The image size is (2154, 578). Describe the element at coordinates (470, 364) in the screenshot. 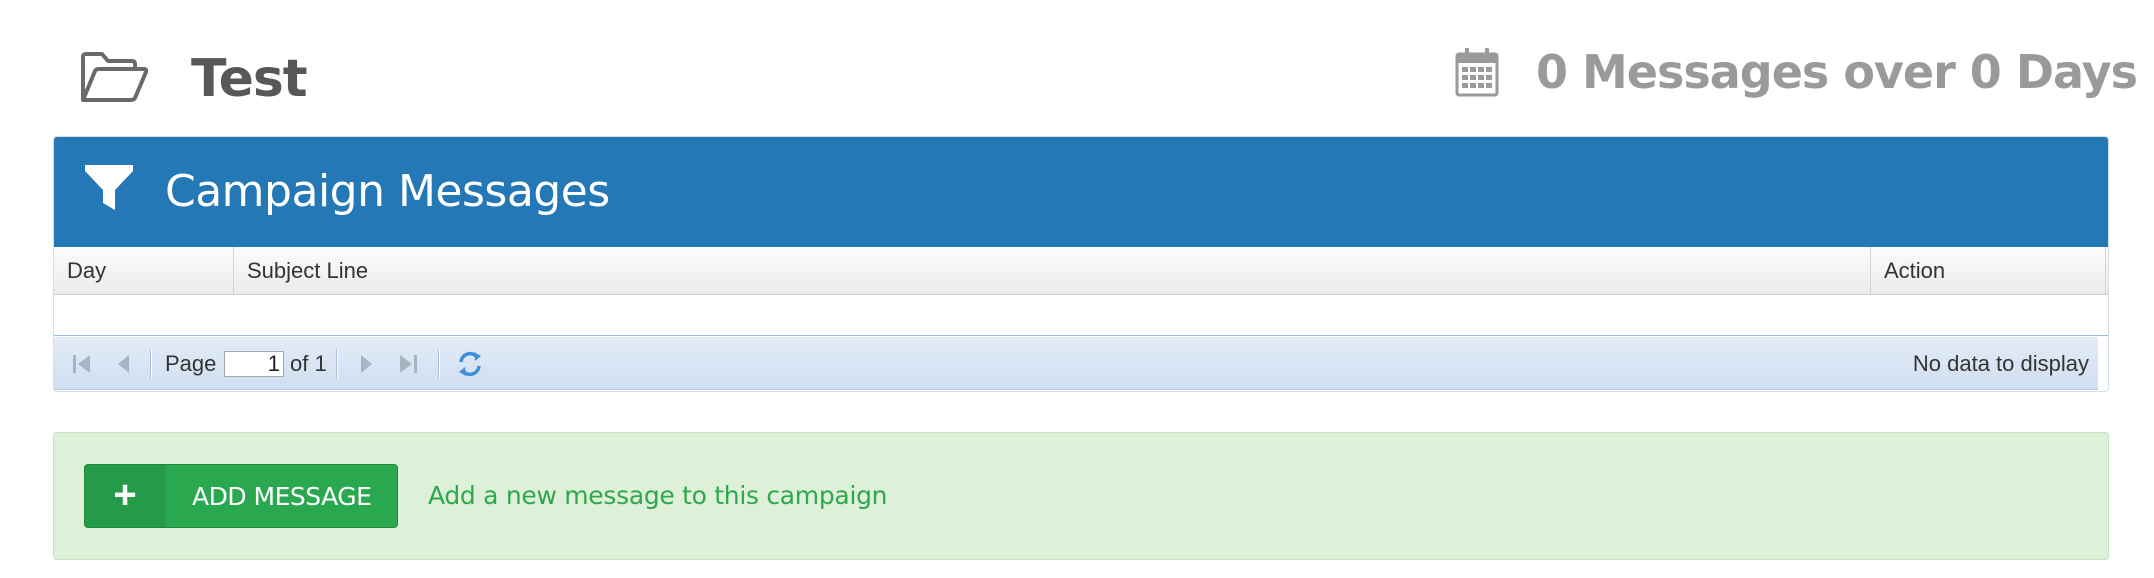

I see `refresh-icon` at that location.